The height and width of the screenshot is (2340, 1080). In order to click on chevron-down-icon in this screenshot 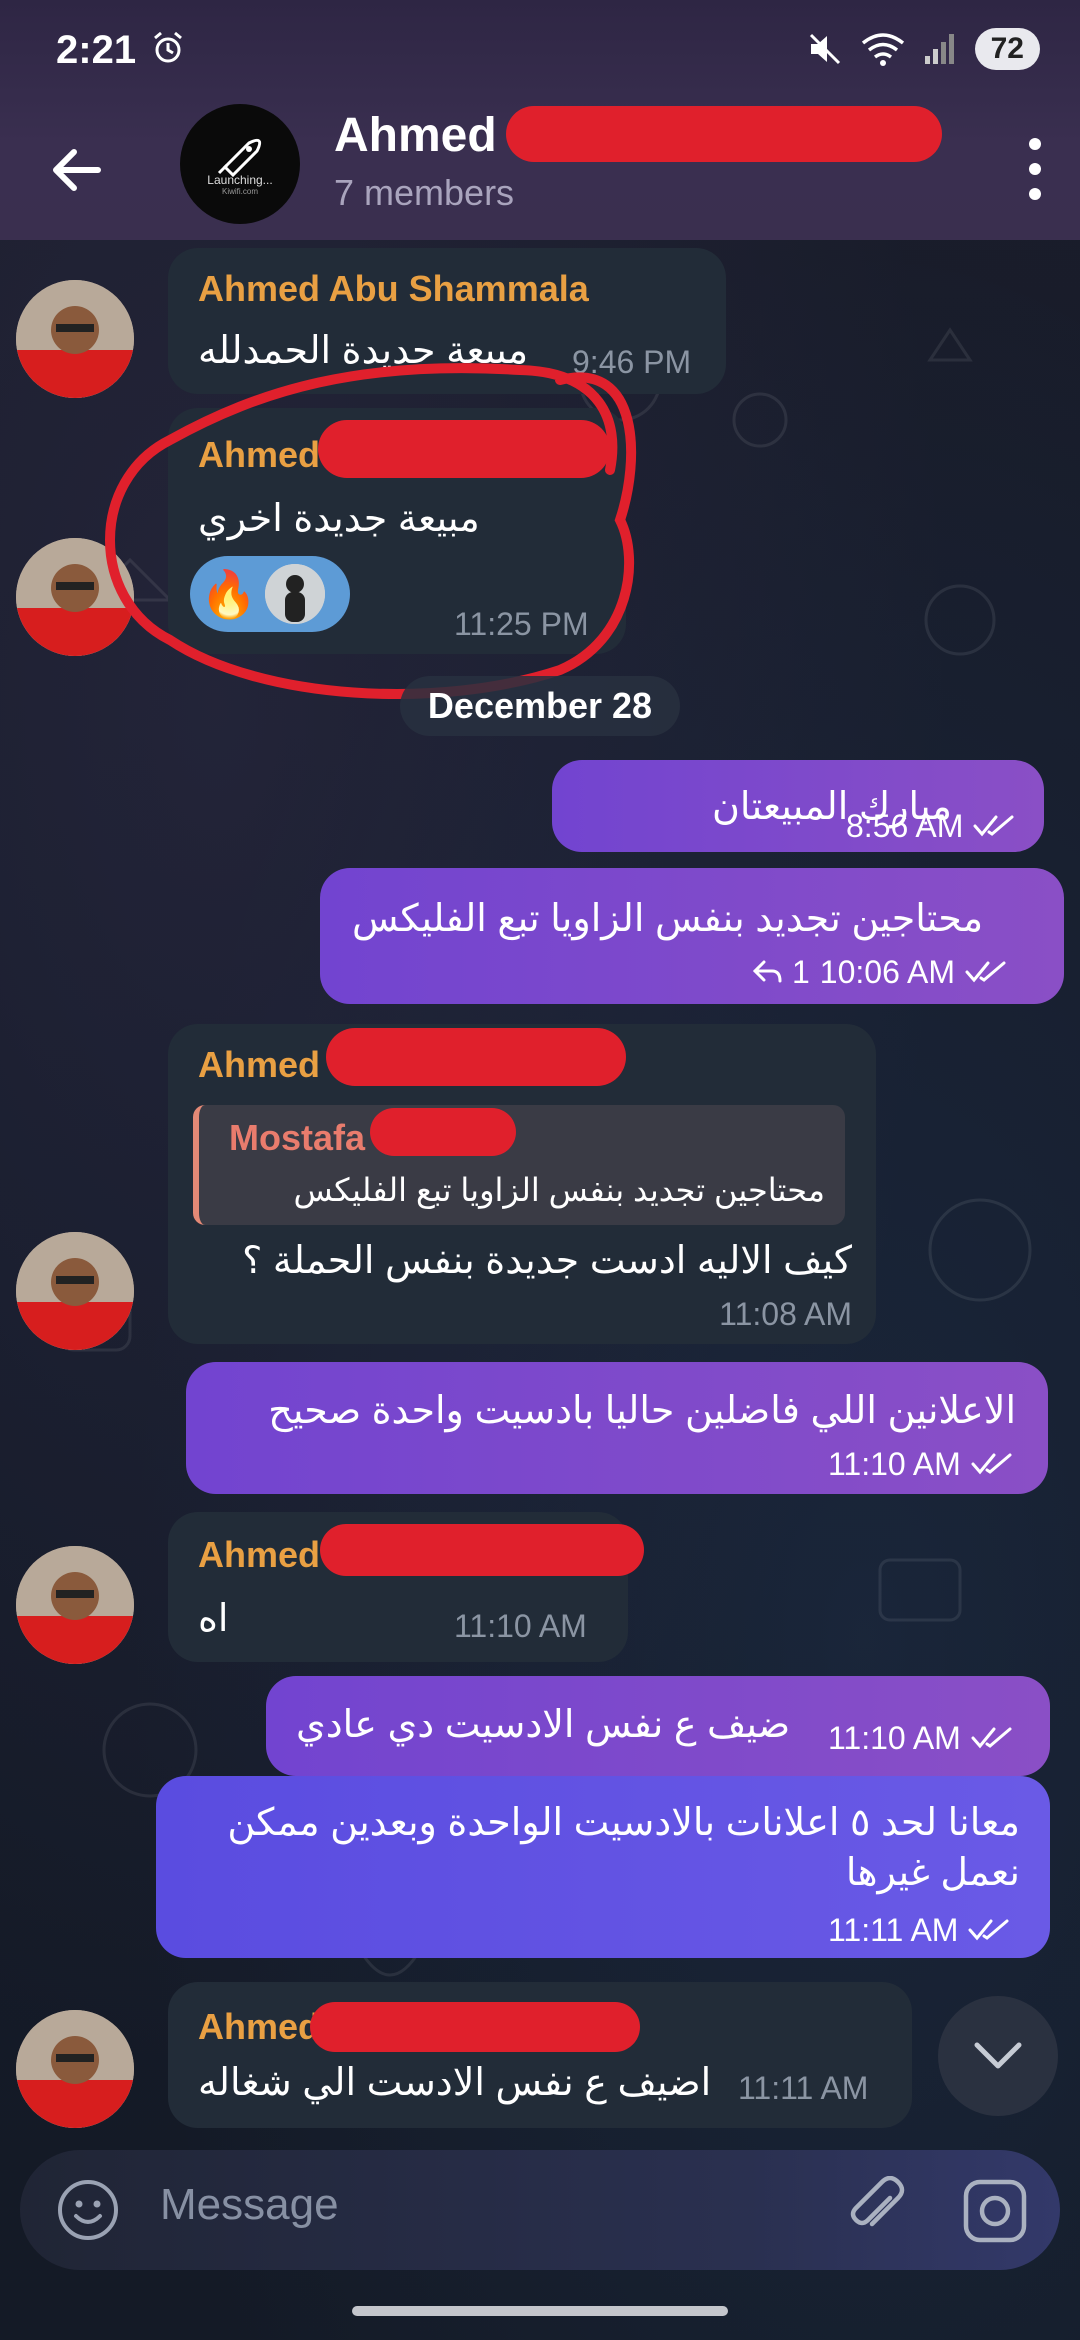, I will do `click(998, 2055)`.